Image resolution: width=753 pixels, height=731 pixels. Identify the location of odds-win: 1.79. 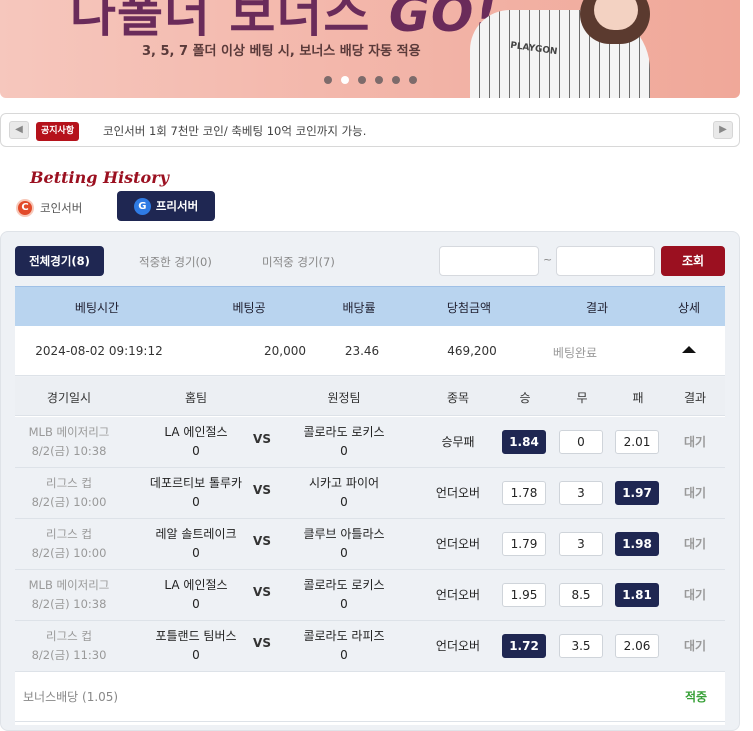
(524, 544).